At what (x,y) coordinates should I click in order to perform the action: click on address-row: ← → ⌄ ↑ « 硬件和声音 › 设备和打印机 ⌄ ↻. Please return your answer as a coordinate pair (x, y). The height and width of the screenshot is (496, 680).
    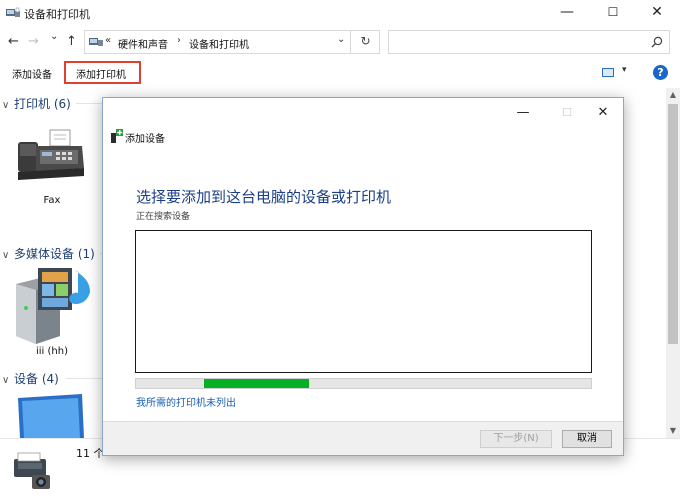
    Looking at the image, I should click on (340, 42).